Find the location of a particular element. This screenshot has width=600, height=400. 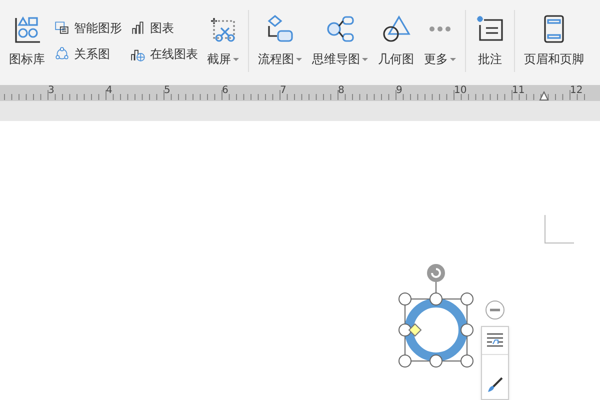

ruler-number: 10 is located at coordinates (460, 91).